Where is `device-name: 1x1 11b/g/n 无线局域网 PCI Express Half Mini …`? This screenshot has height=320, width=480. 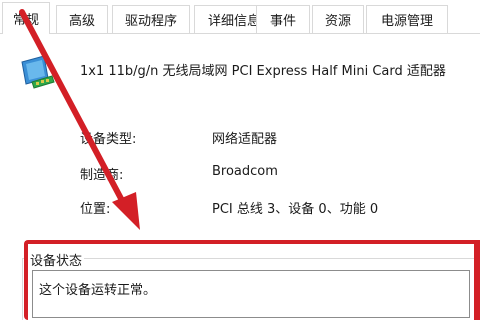
device-name: 1x1 11b/g/n 无线局域网 PCI Express Half Mini … is located at coordinates (263, 71).